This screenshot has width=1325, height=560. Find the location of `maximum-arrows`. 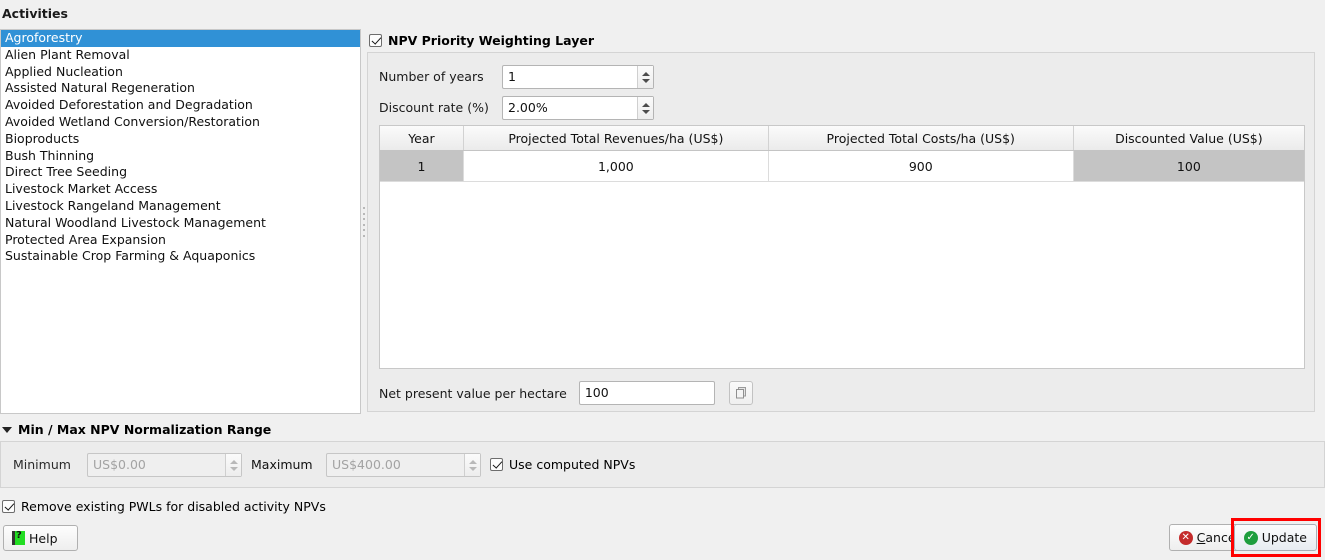

maximum-arrows is located at coordinates (472, 465).